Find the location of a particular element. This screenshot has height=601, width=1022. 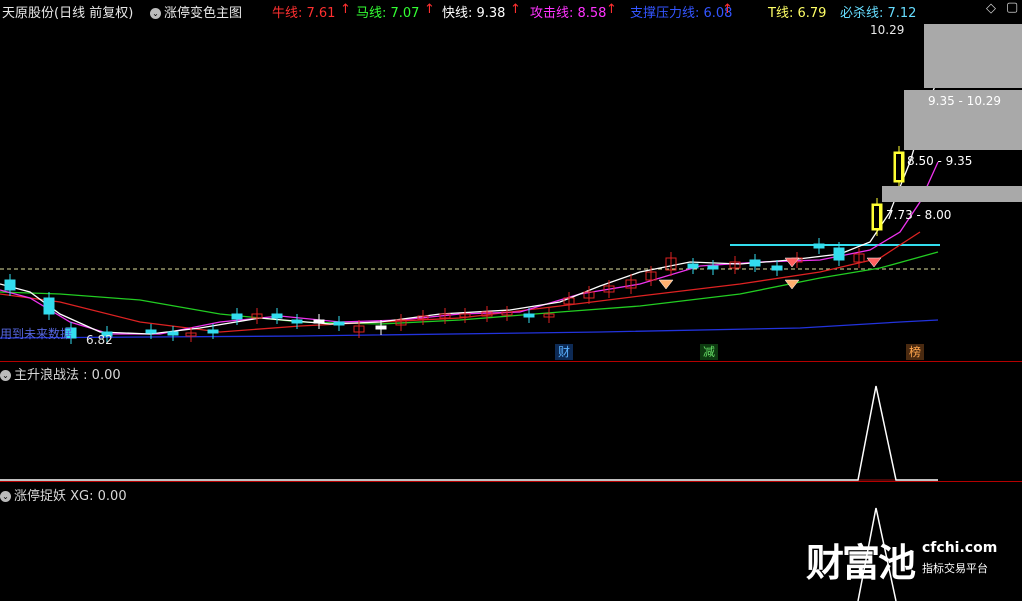

indicator-value-3: 攻击线: 8.58 is located at coordinates (568, 13).